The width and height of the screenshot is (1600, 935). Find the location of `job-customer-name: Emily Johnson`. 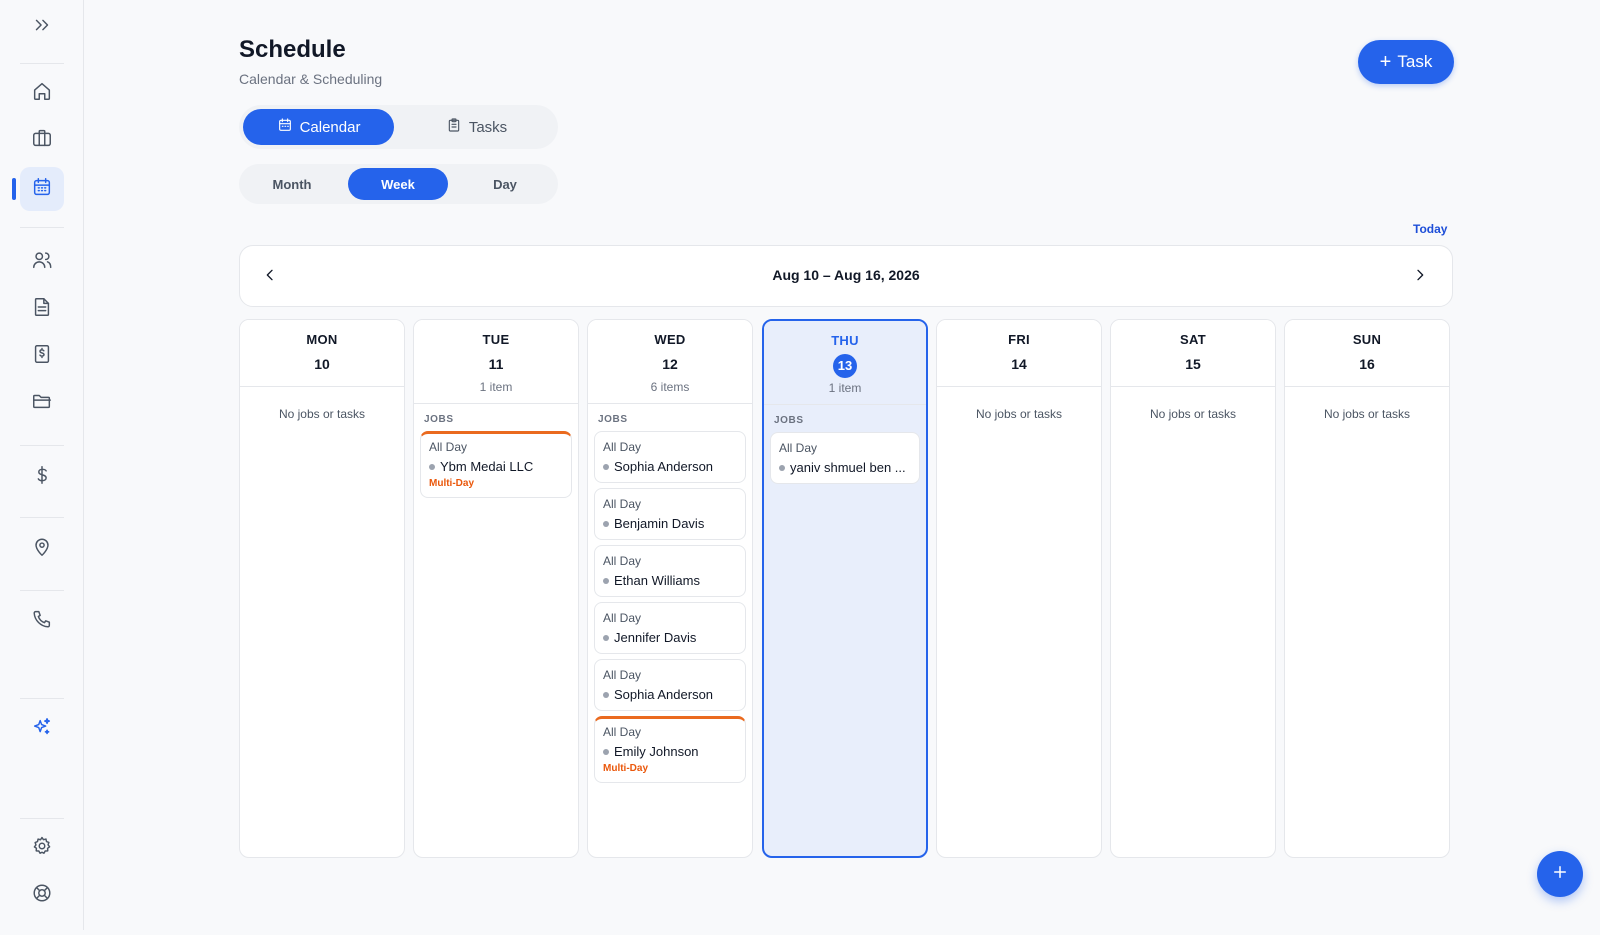

job-customer-name: Emily Johnson is located at coordinates (656, 751).